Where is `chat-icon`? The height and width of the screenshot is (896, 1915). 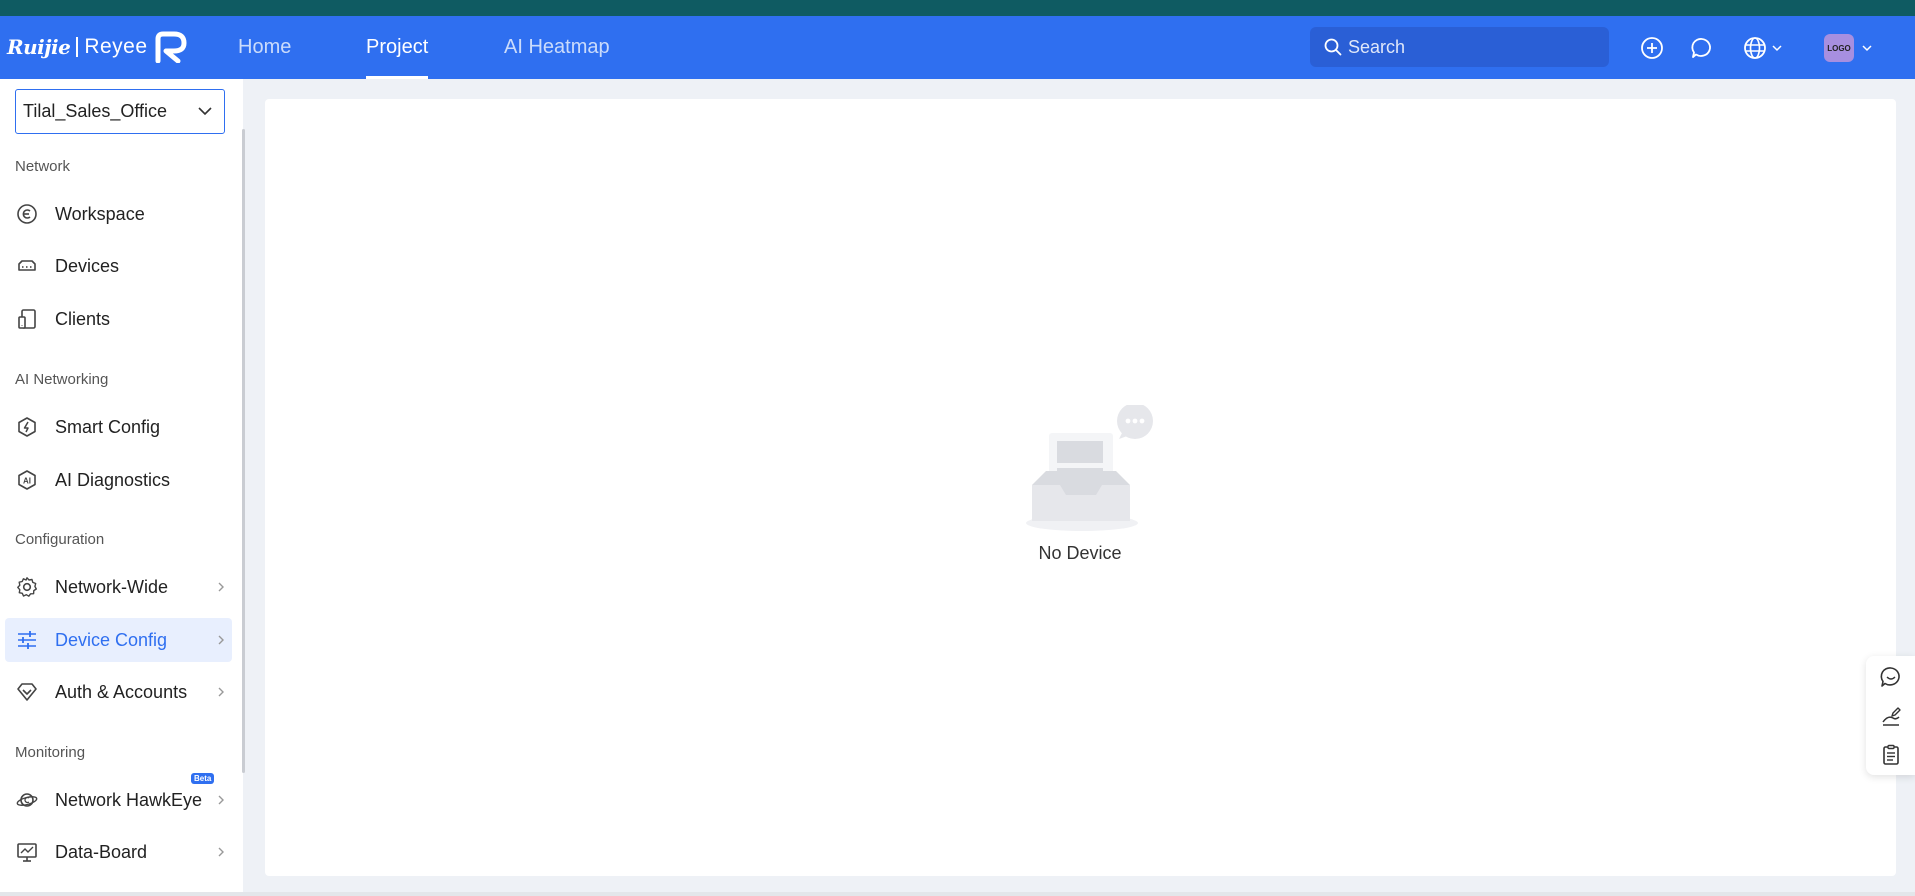
chat-icon is located at coordinates (1891, 677).